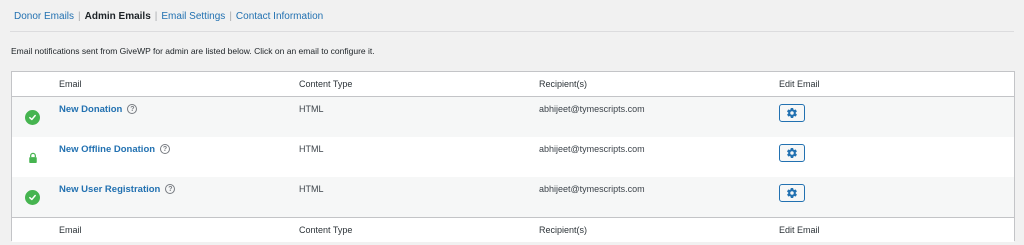 The height and width of the screenshot is (245, 1024). What do you see at coordinates (563, 230) in the screenshot?
I see `footer-recipients: Recipient(s)` at bounding box center [563, 230].